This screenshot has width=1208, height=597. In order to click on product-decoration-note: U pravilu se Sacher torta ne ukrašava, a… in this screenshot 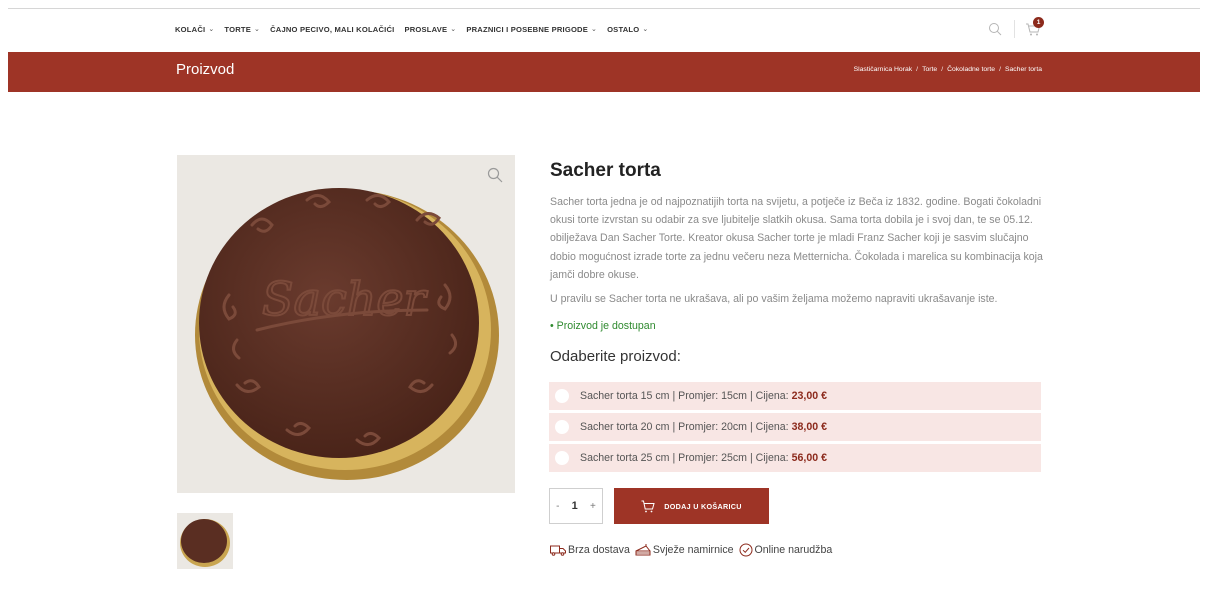, I will do `click(774, 299)`.